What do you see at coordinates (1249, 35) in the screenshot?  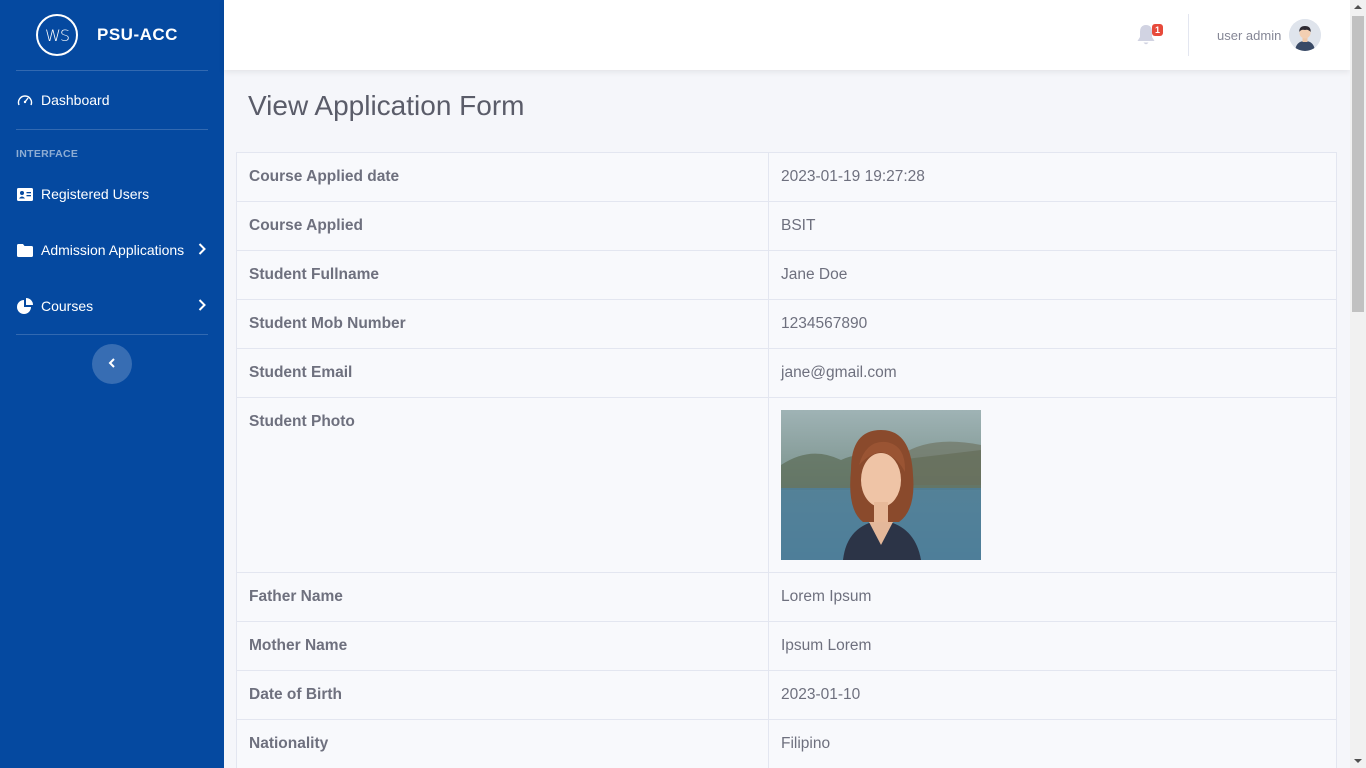 I see `user-name: user admin` at bounding box center [1249, 35].